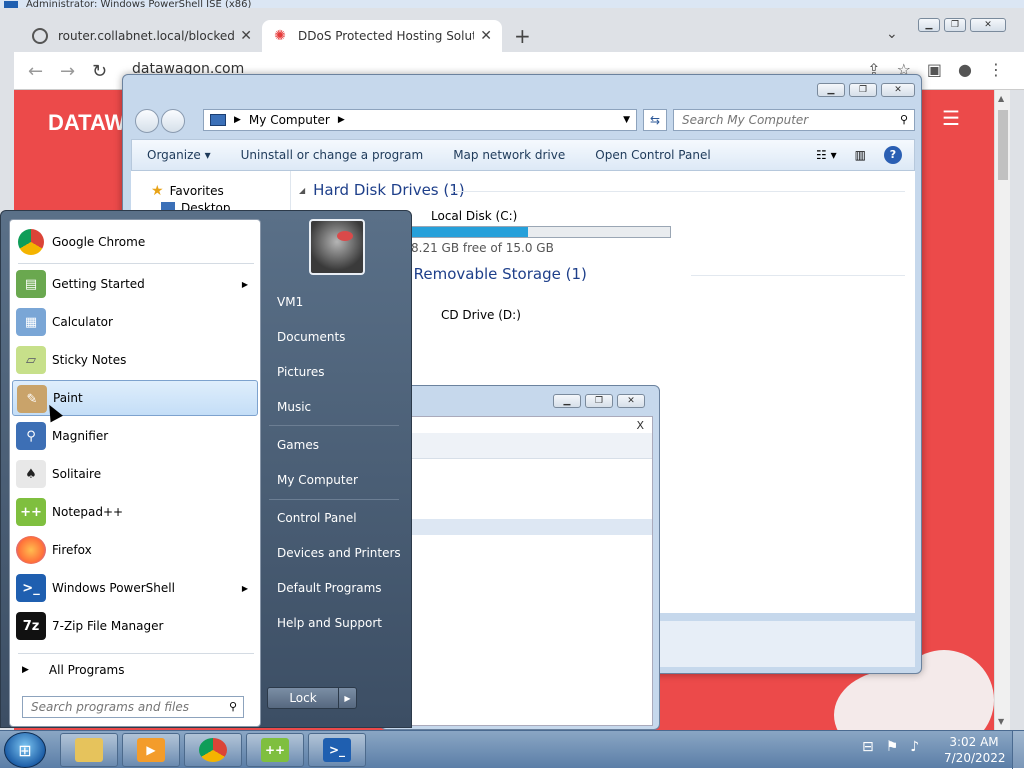 The width and height of the screenshot is (1024, 769). Describe the element at coordinates (135, 550) in the screenshot. I see `program-item-firefox: Firefox` at that location.